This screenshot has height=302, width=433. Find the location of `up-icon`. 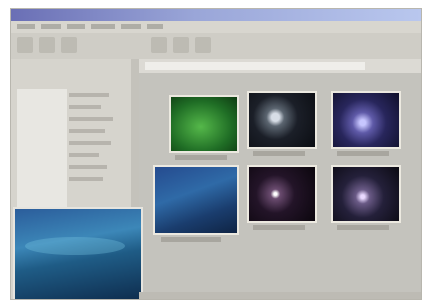

up-icon is located at coordinates (69, 45).